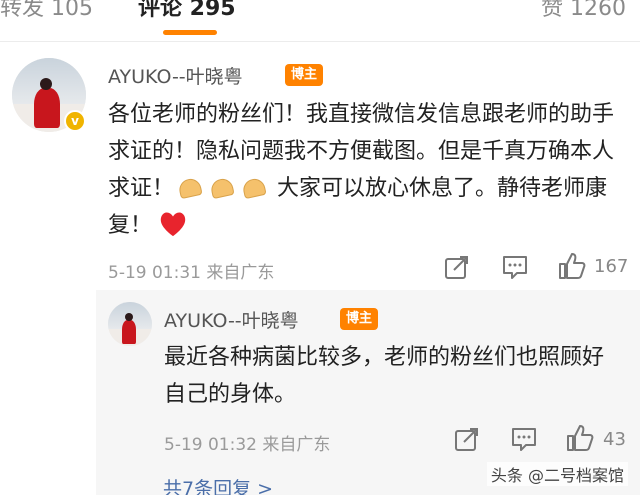 Image resolution: width=640 pixels, height=495 pixels. I want to click on comment-meta: 5-19 01:31 来自广东, so click(191, 273).